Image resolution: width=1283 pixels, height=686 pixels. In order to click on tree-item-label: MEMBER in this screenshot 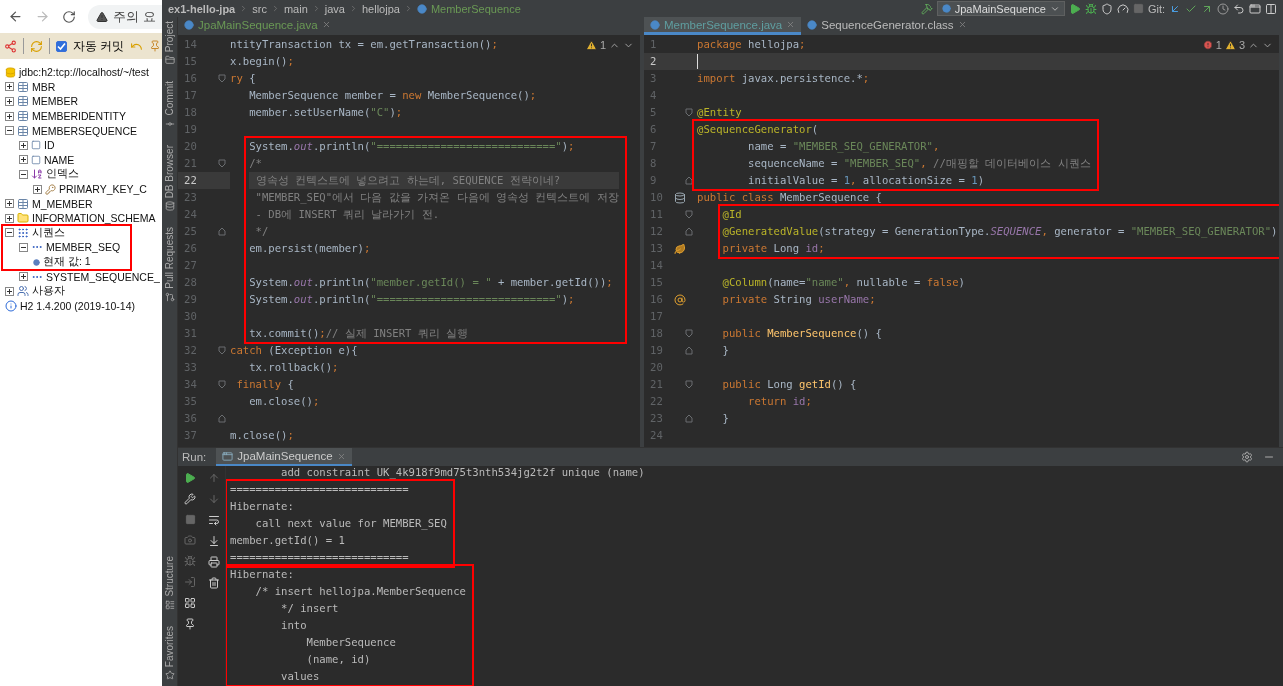, I will do `click(55, 101)`.